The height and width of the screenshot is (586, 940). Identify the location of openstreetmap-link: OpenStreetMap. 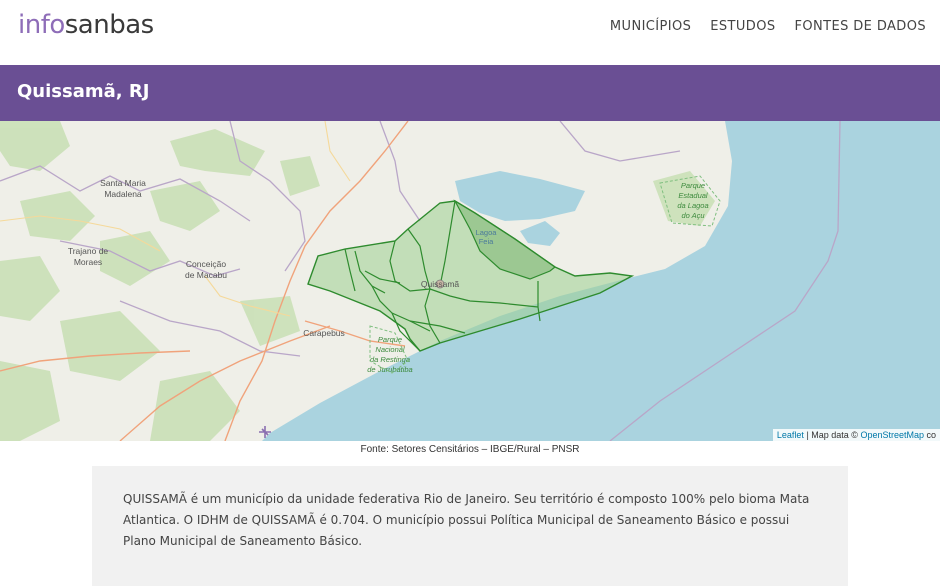
(892, 435).